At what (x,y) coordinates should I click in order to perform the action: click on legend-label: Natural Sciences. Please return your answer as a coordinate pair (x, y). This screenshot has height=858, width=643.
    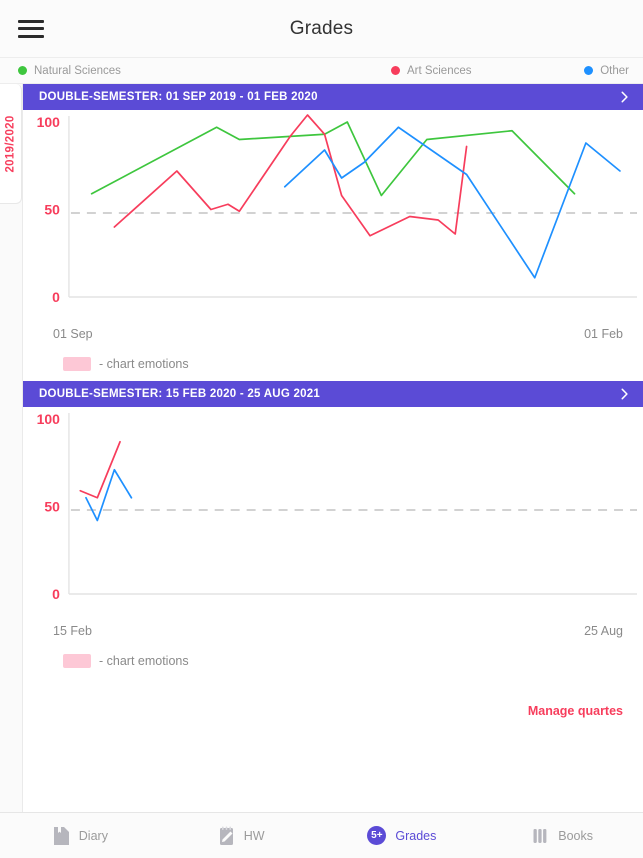
    Looking at the image, I should click on (77, 70).